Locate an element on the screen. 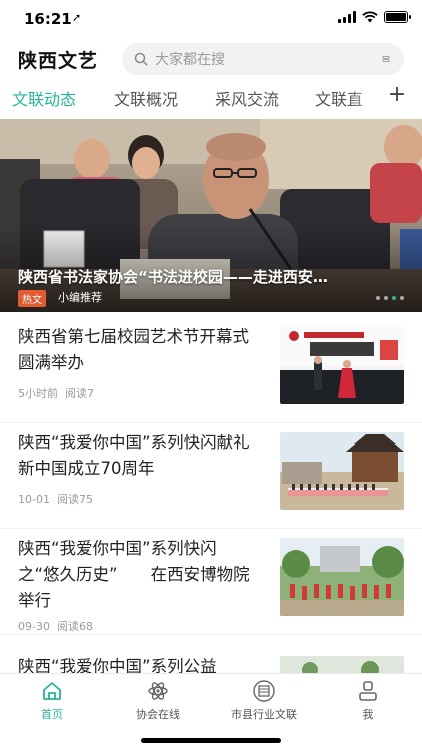 The width and height of the screenshot is (422, 750). news-item: 陕西“我爱你中国”系列快闪献礼新中国成立70周年 10-01 阅读75 is located at coordinates (211, 476).